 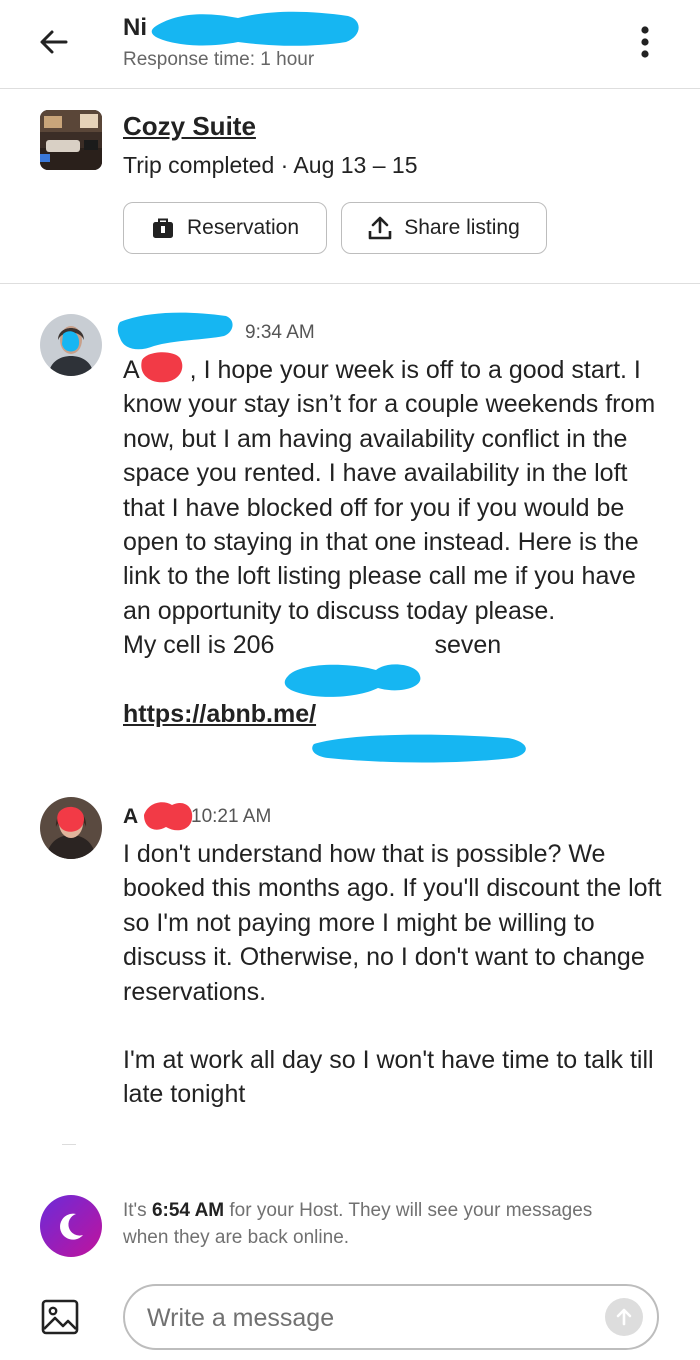 What do you see at coordinates (645, 42) in the screenshot?
I see `more-options-icon` at bounding box center [645, 42].